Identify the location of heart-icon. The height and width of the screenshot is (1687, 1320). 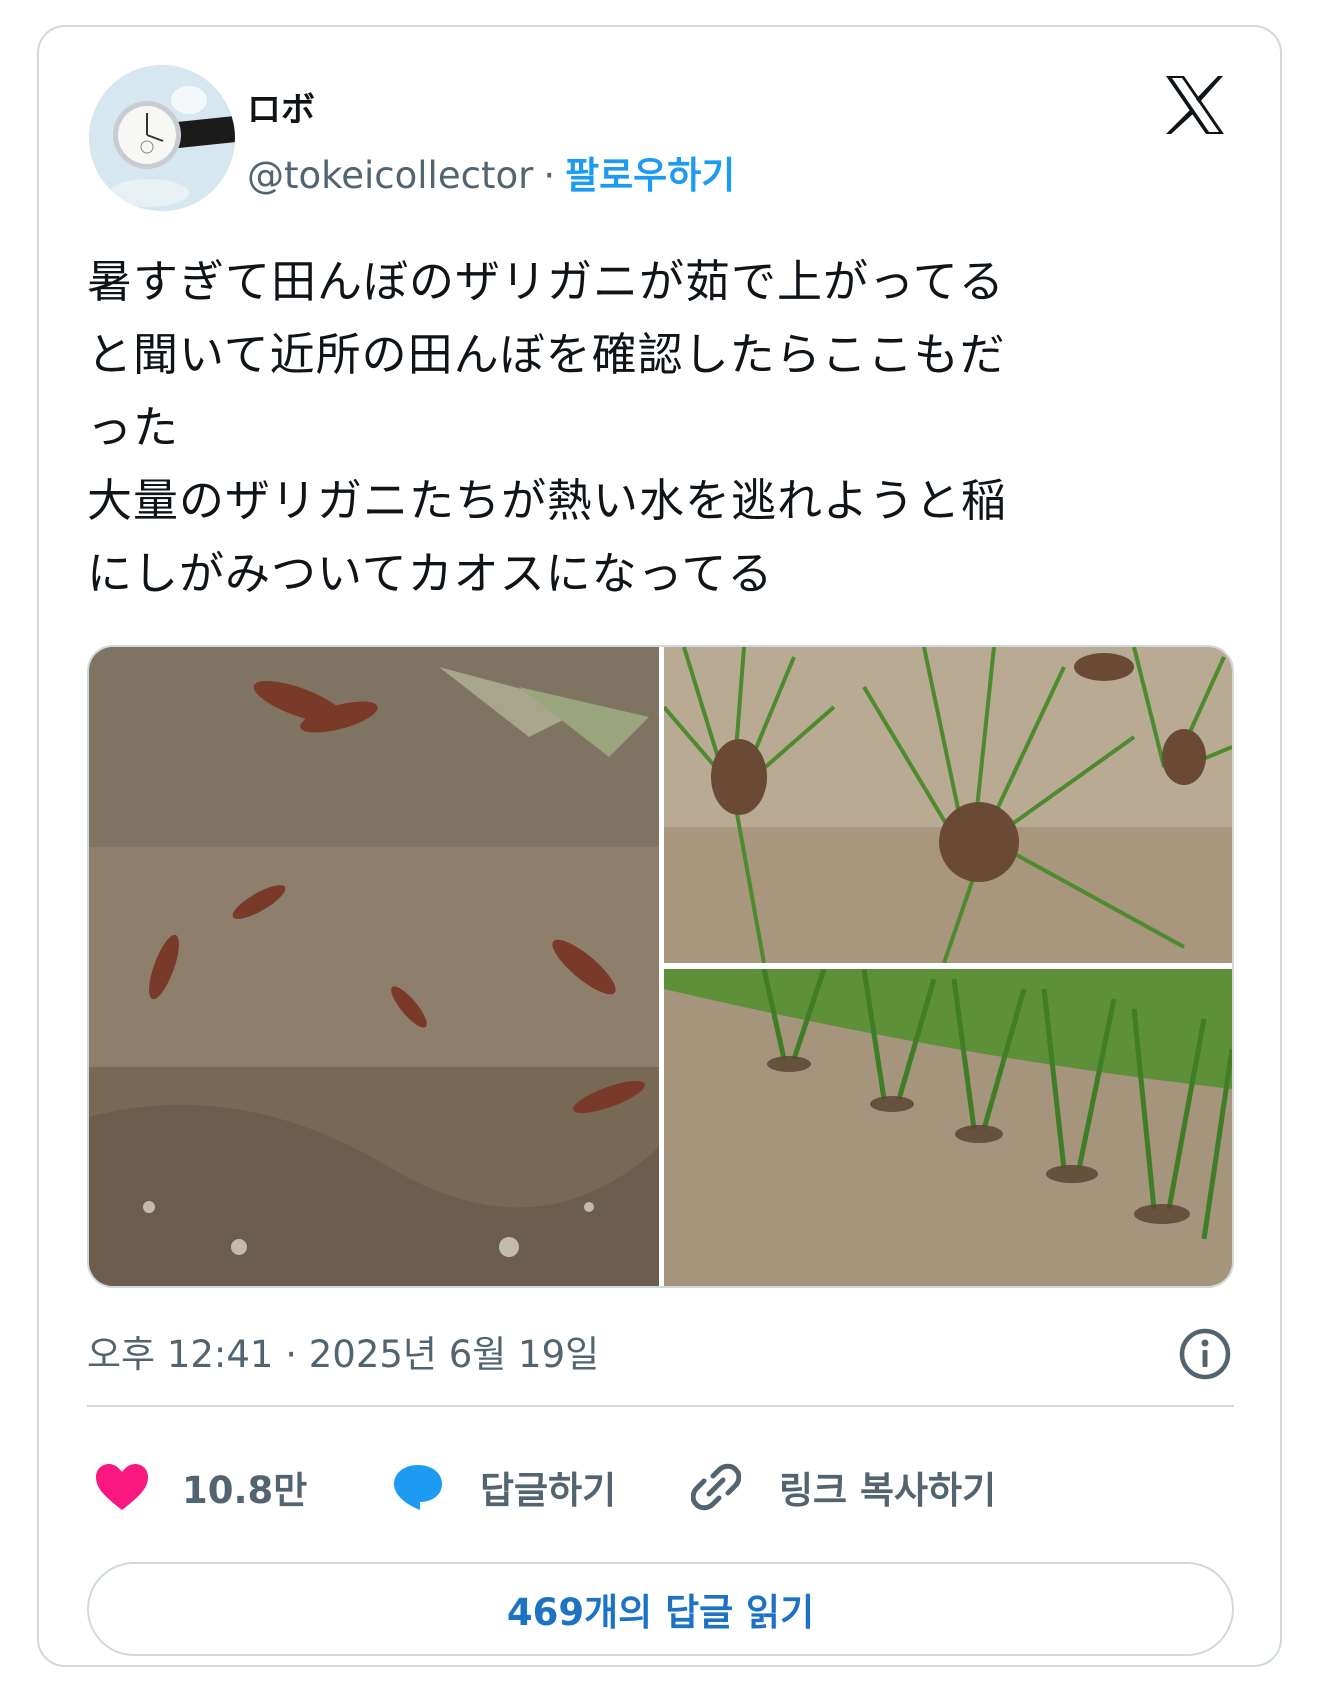
(122, 1487).